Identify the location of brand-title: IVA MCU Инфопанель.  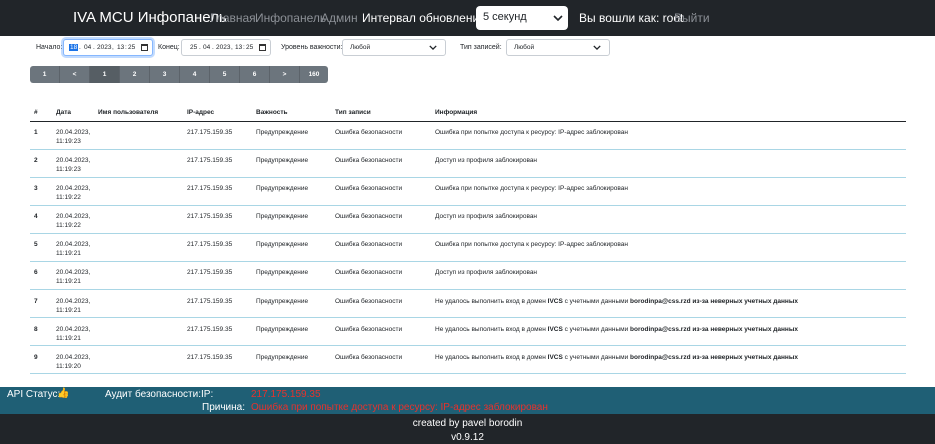
(150, 17).